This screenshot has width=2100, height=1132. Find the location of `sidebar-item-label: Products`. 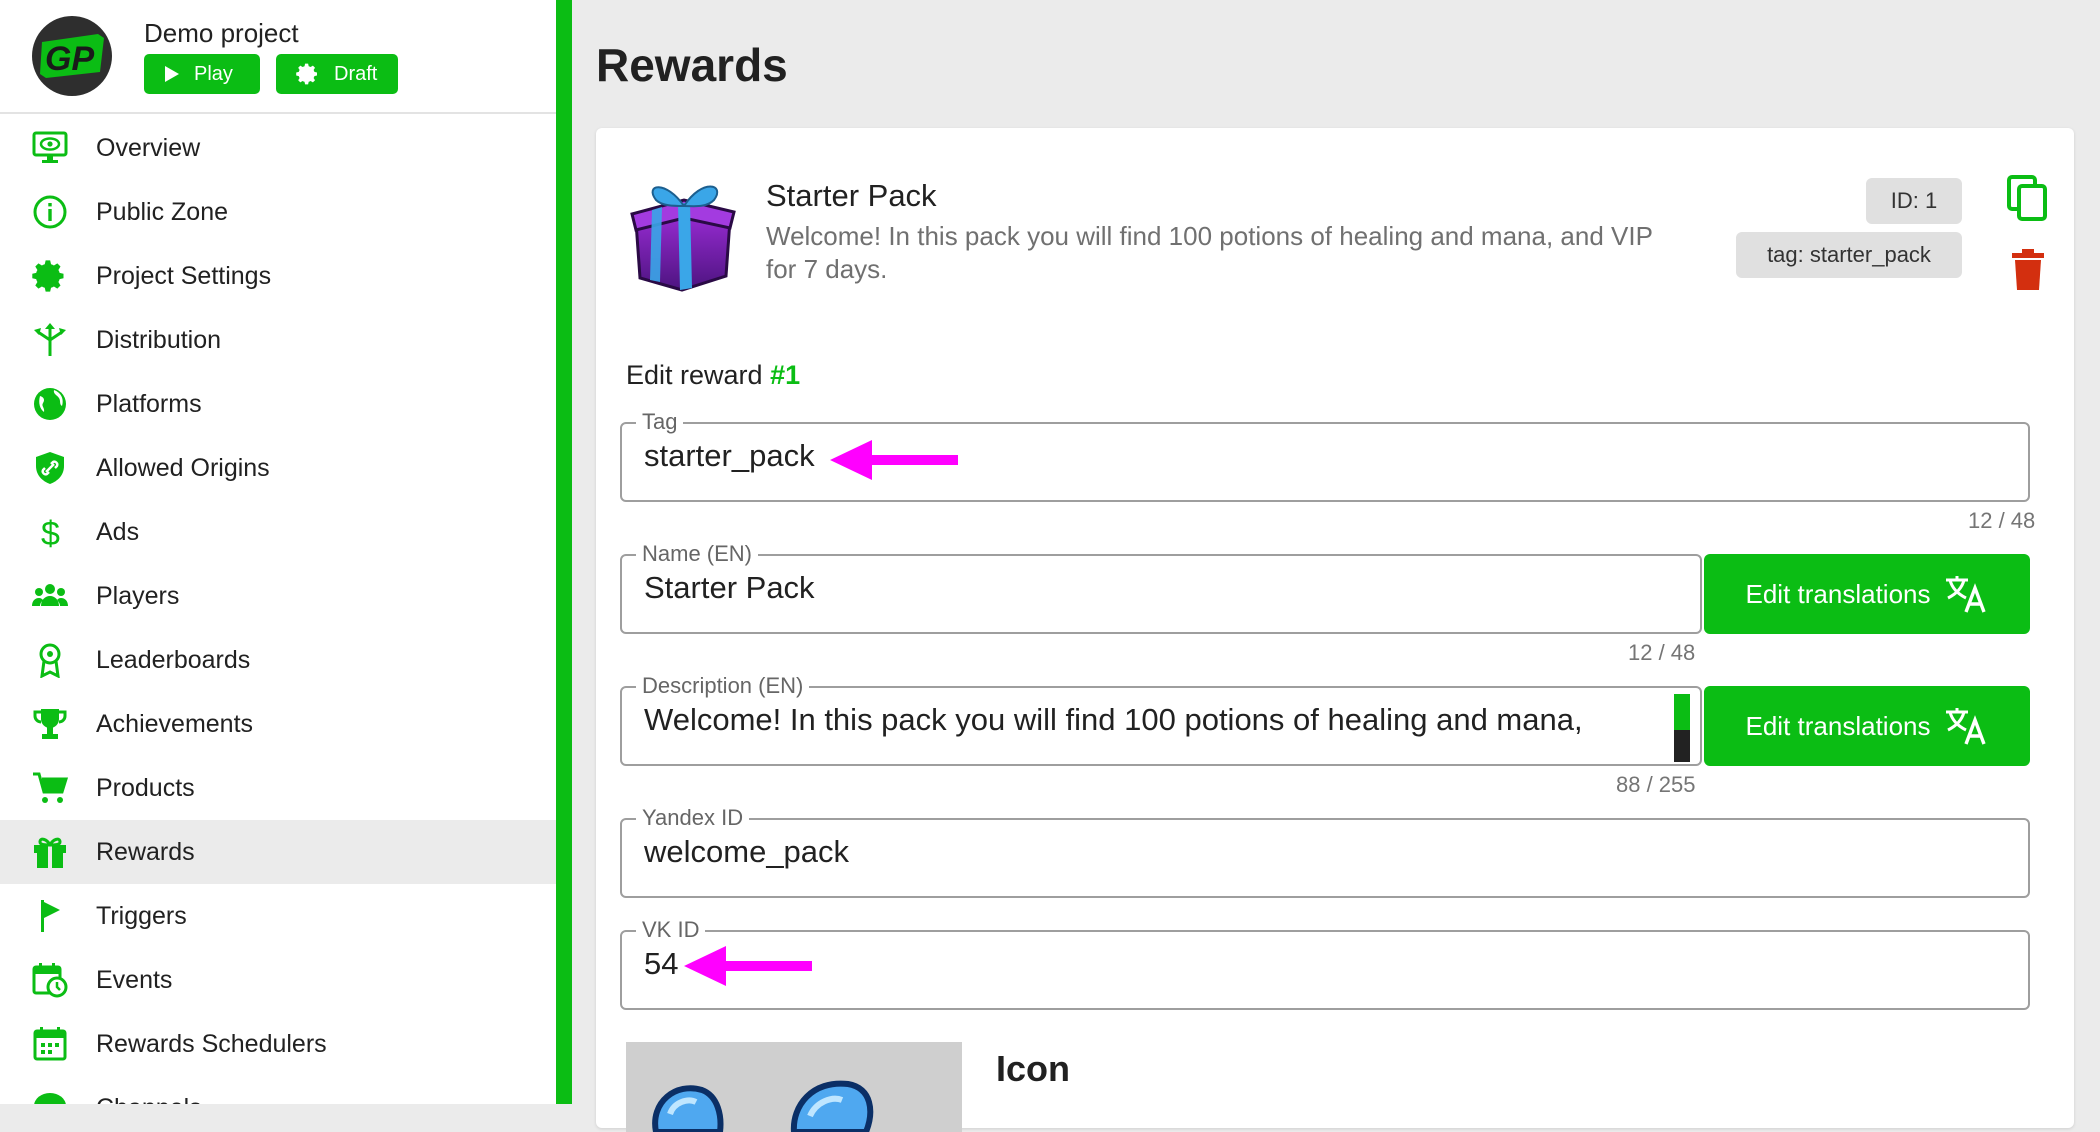

sidebar-item-label: Products is located at coordinates (145, 787).